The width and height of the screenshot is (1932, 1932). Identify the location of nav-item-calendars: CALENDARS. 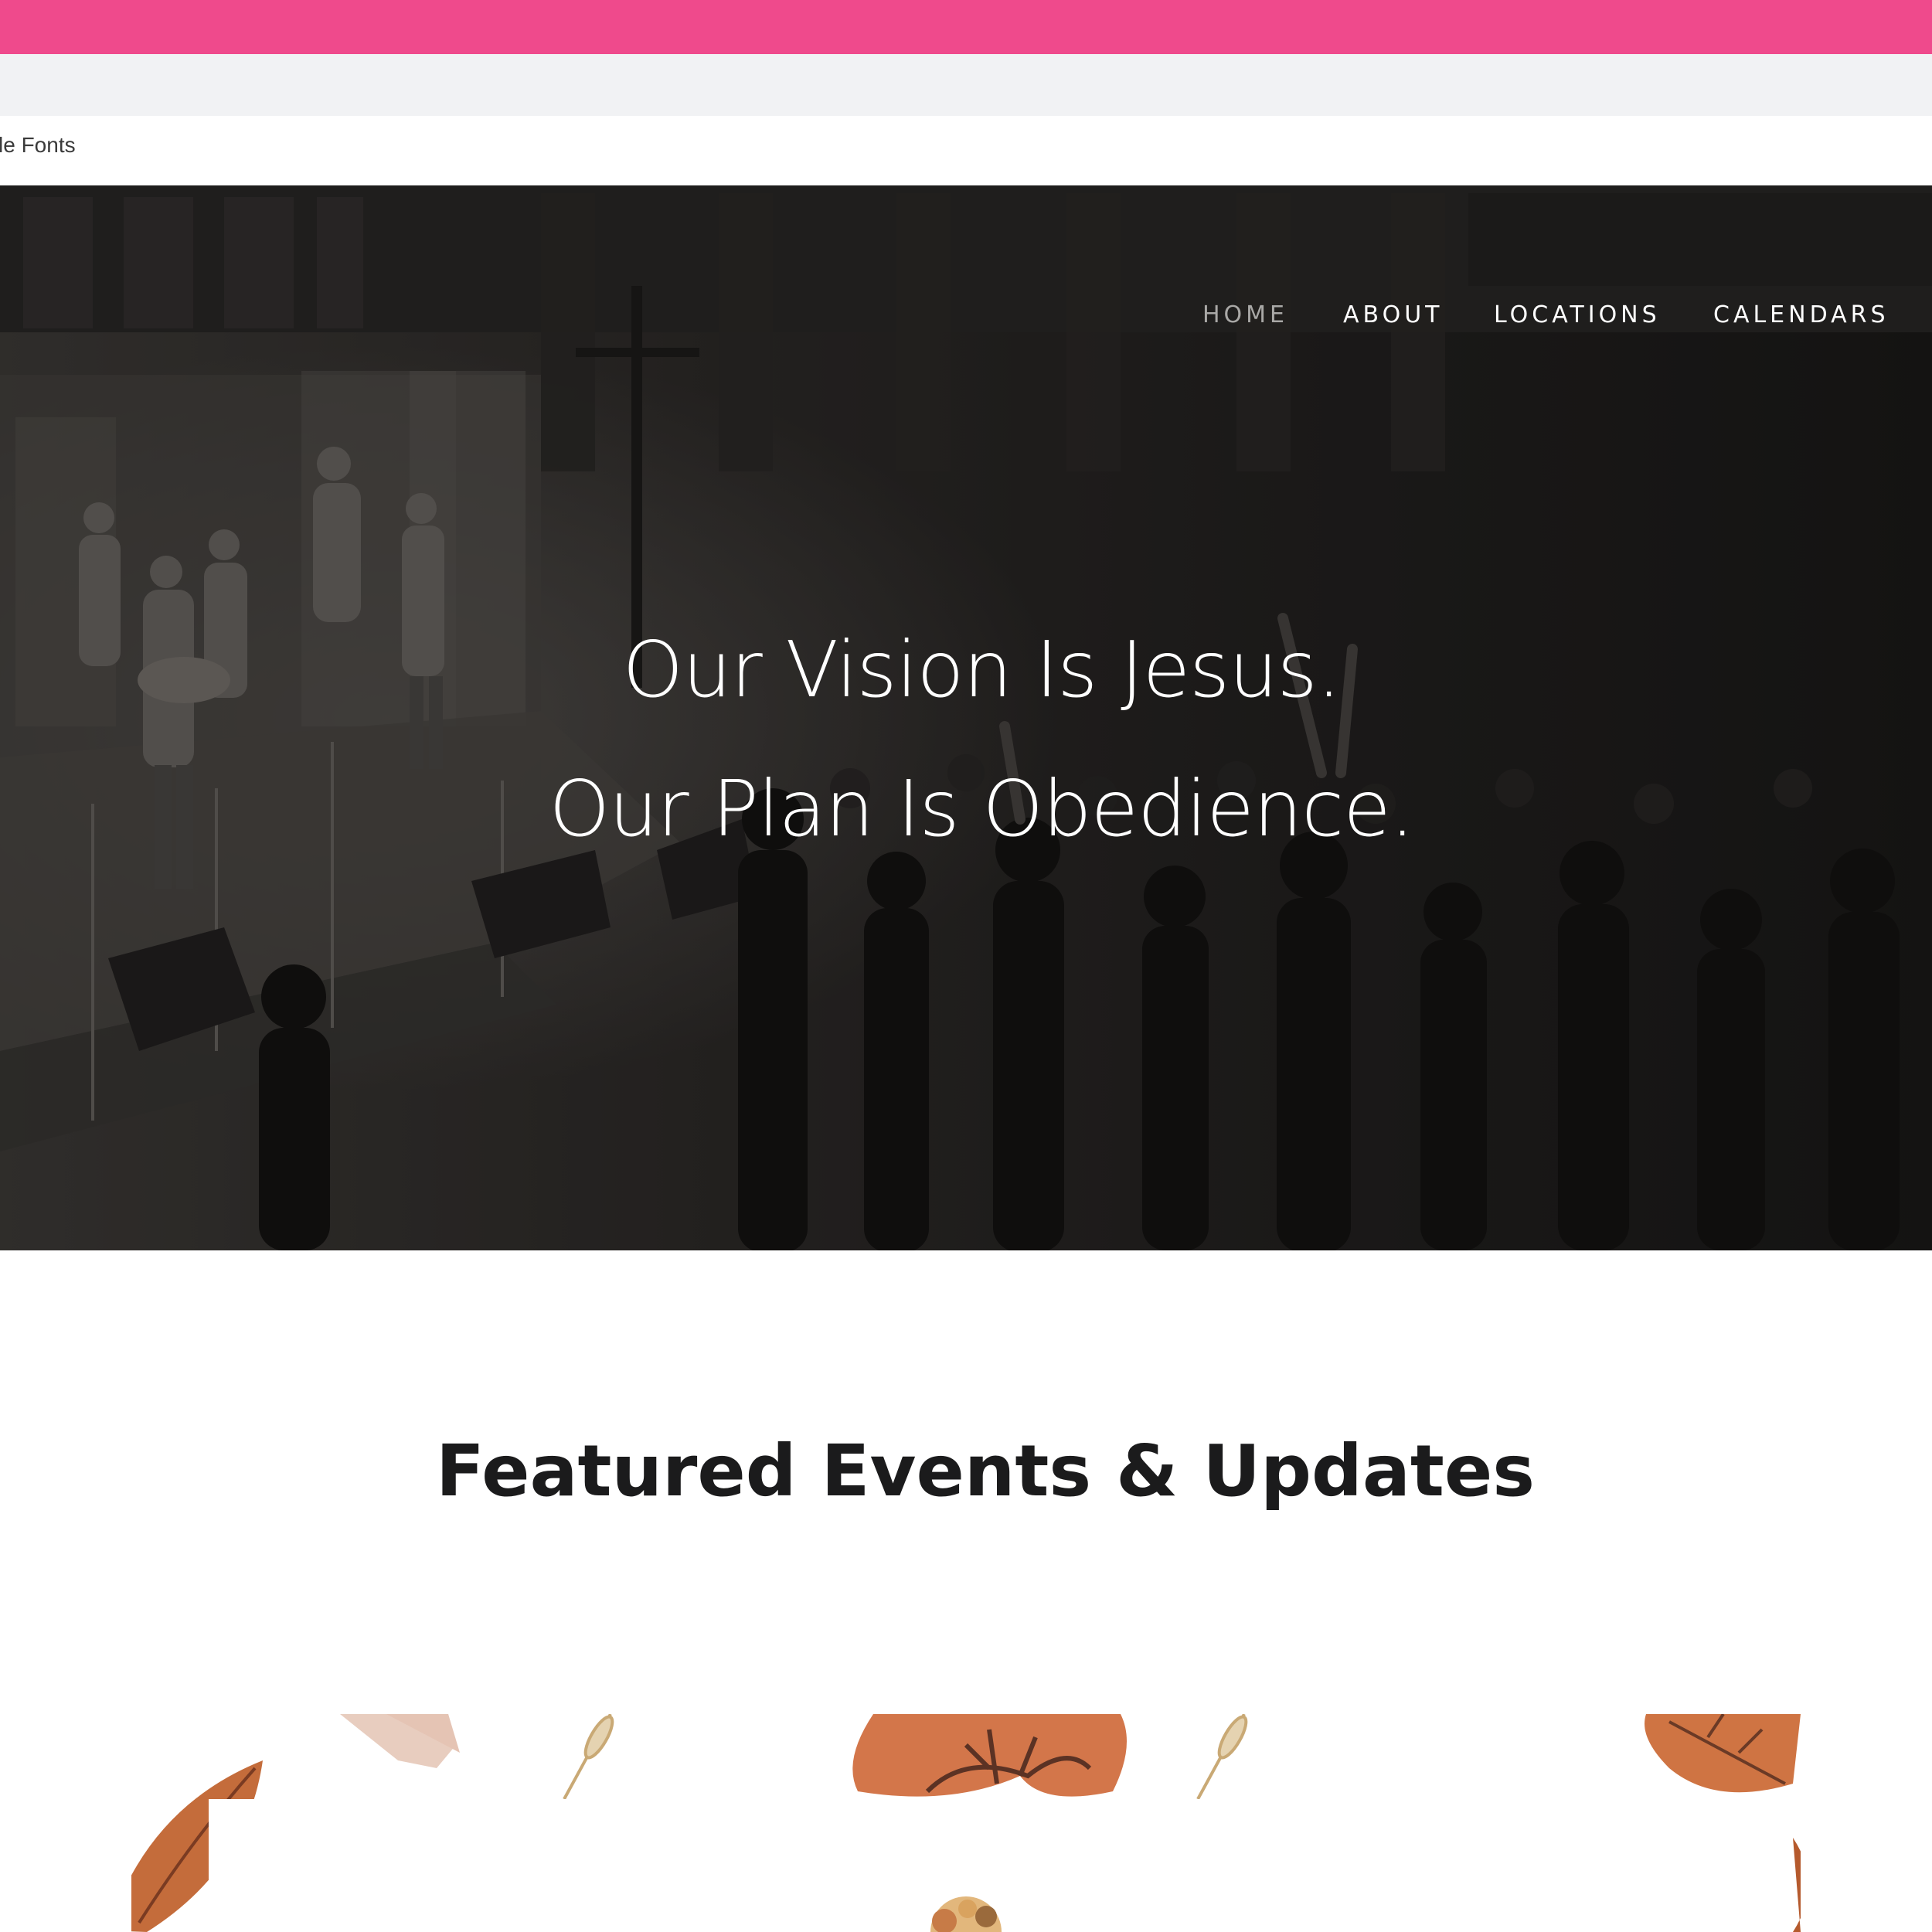
(1801, 314).